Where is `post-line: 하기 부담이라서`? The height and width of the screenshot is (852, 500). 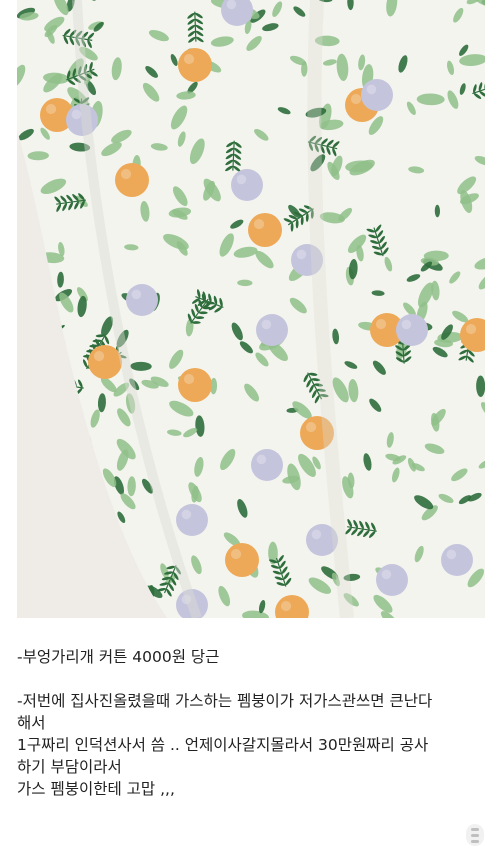 post-line: 하기 부담이라서 is located at coordinates (69, 767).